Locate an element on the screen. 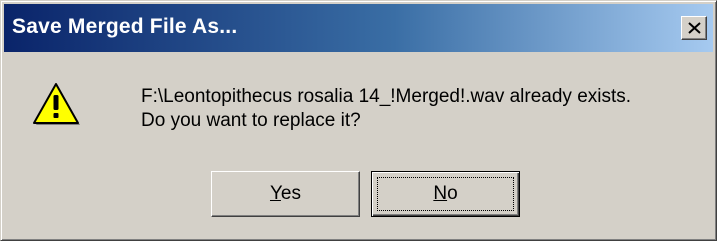 The height and width of the screenshot is (241, 717). no-mnemonic: N is located at coordinates (440, 193).